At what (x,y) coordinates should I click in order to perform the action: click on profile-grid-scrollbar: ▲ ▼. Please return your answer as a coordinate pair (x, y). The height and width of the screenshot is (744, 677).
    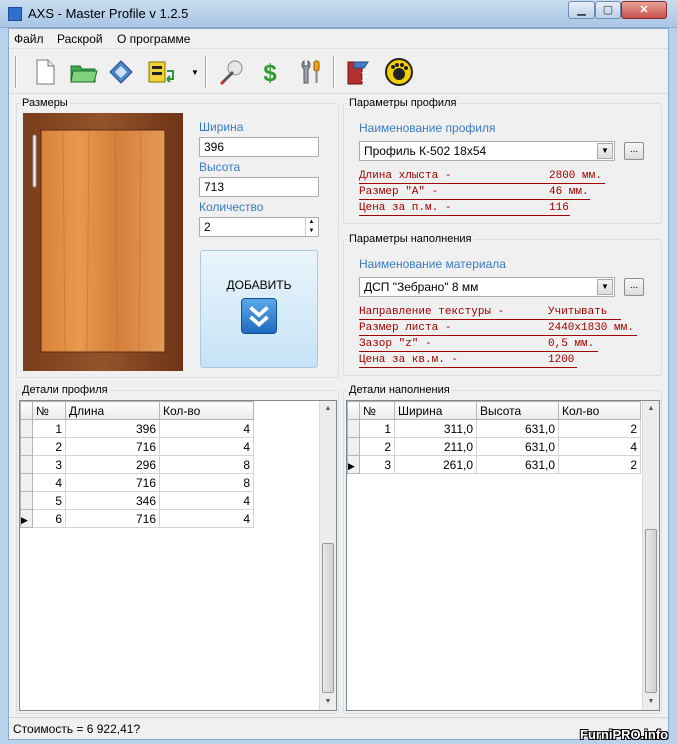
    Looking at the image, I should click on (327, 555).